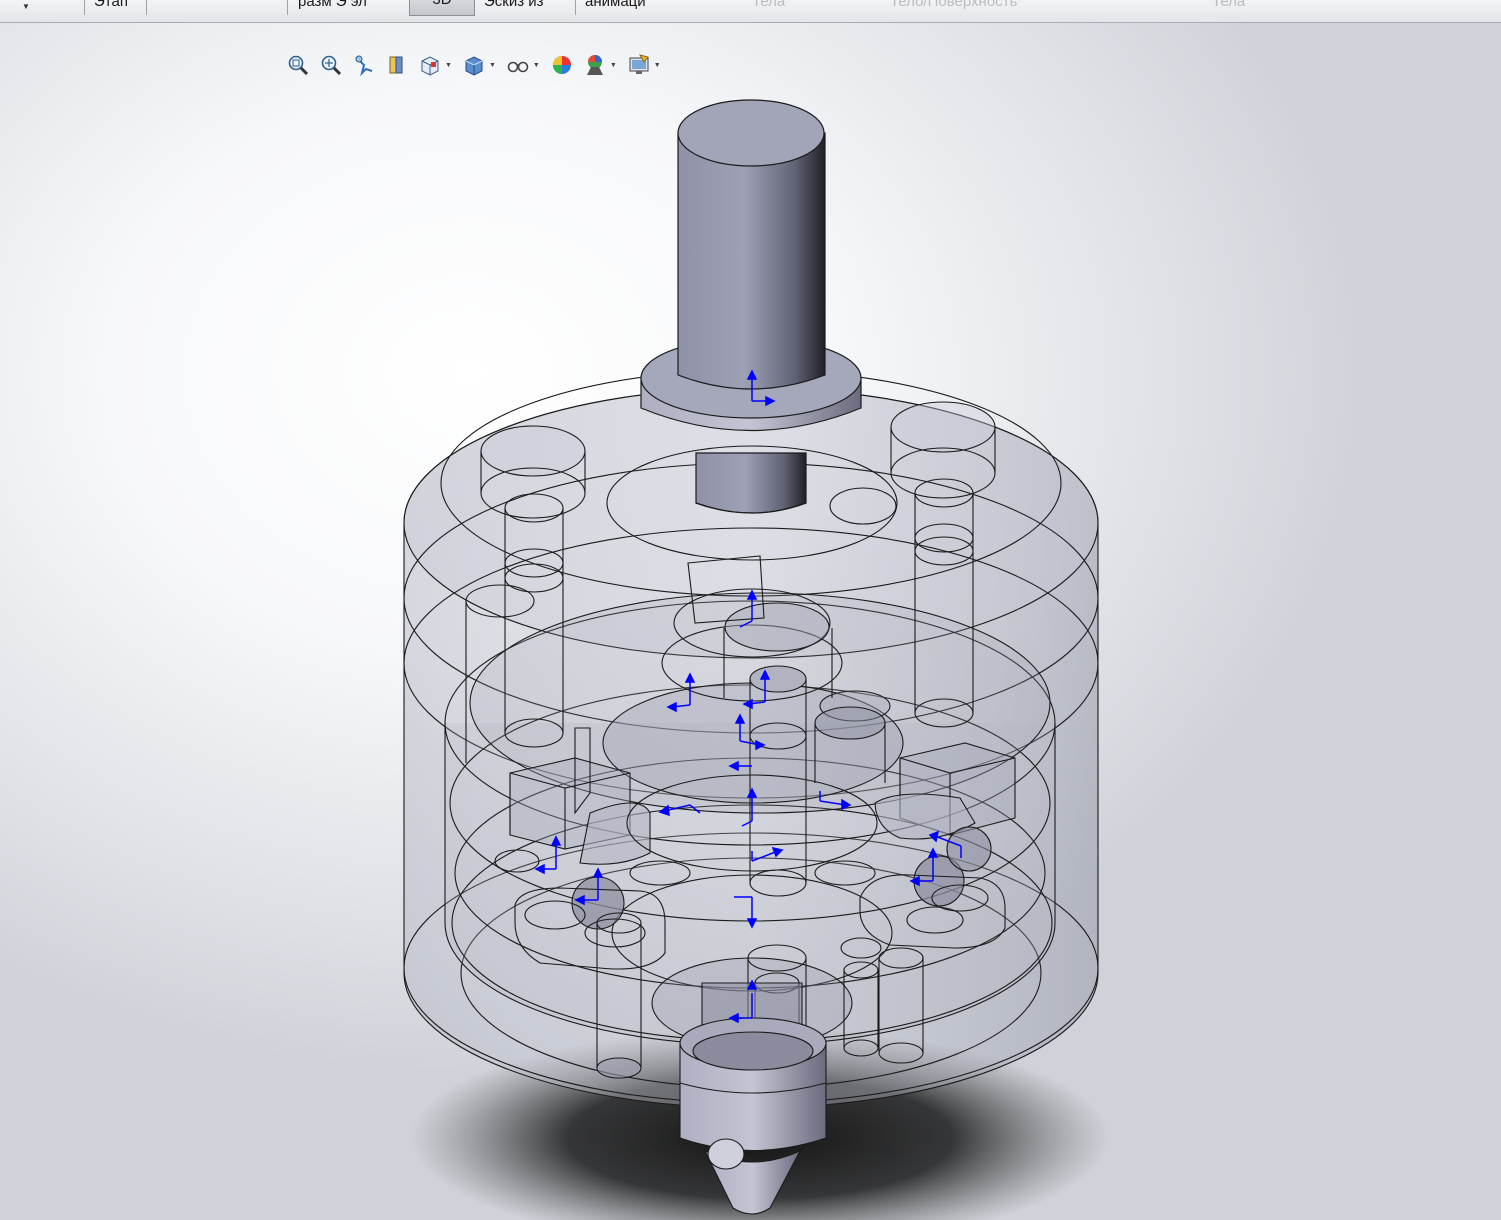  Describe the element at coordinates (751, 133) in the screenshot. I see `upper-shaft-top` at that location.